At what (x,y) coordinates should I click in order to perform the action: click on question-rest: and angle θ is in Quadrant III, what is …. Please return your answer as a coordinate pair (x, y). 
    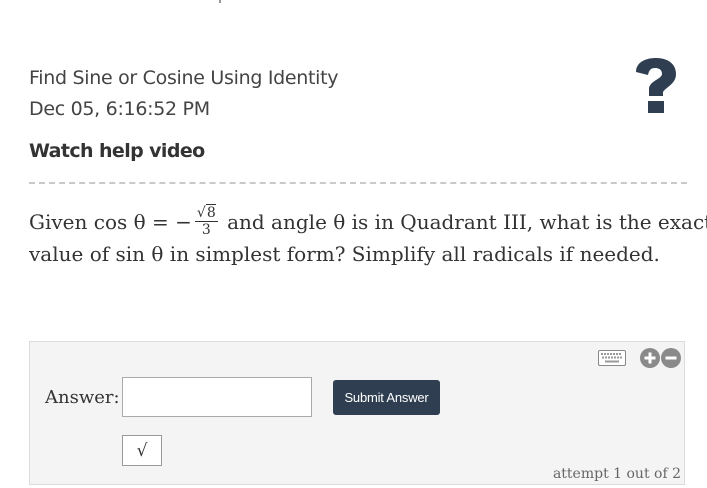
    Looking at the image, I should click on (467, 222).